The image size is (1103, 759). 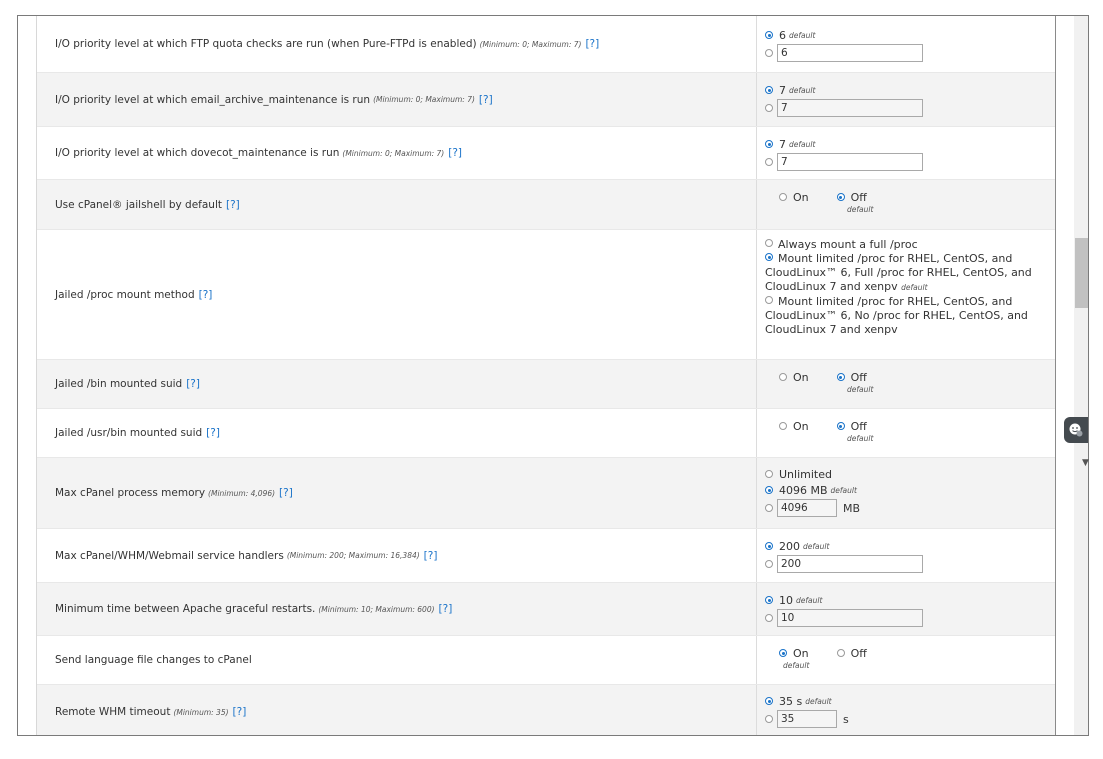 I want to click on setting-value-cell: 200 default 200, so click(x=906, y=555).